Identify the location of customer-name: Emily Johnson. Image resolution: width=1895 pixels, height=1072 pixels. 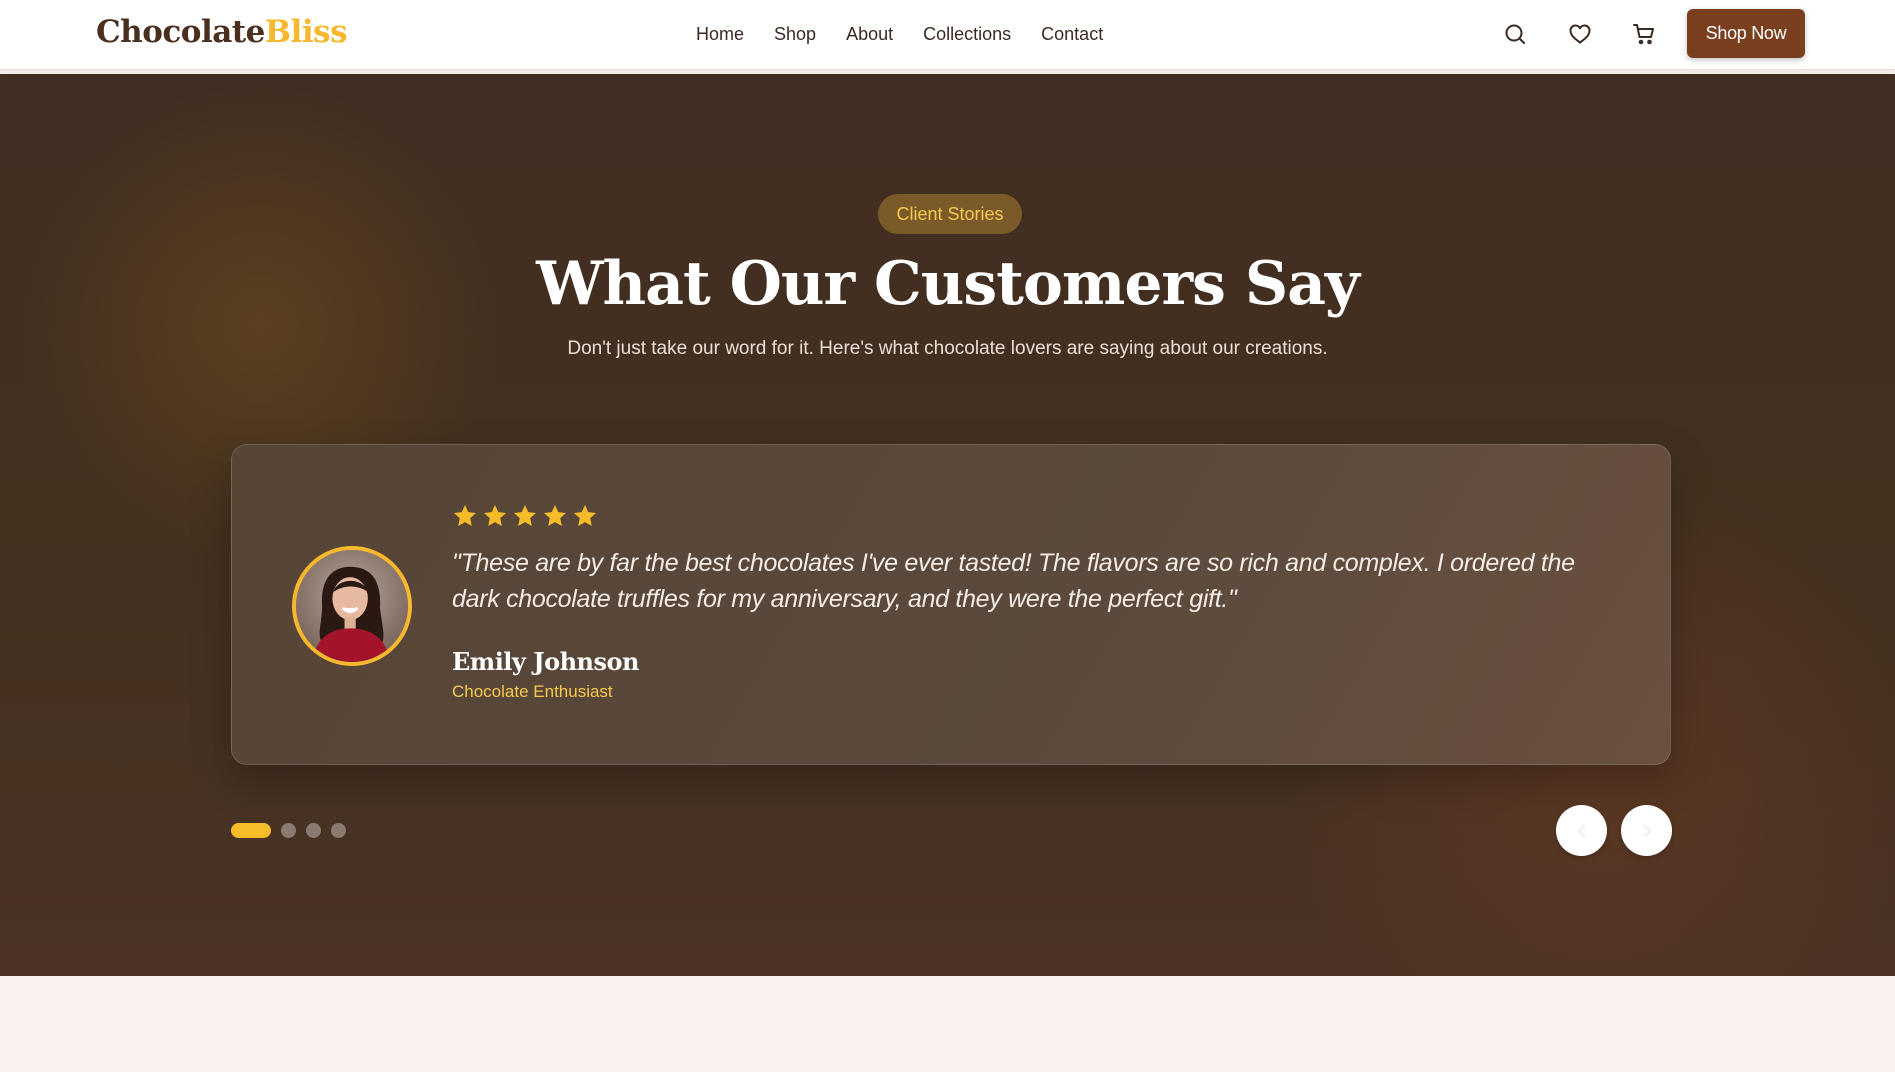
(545, 661).